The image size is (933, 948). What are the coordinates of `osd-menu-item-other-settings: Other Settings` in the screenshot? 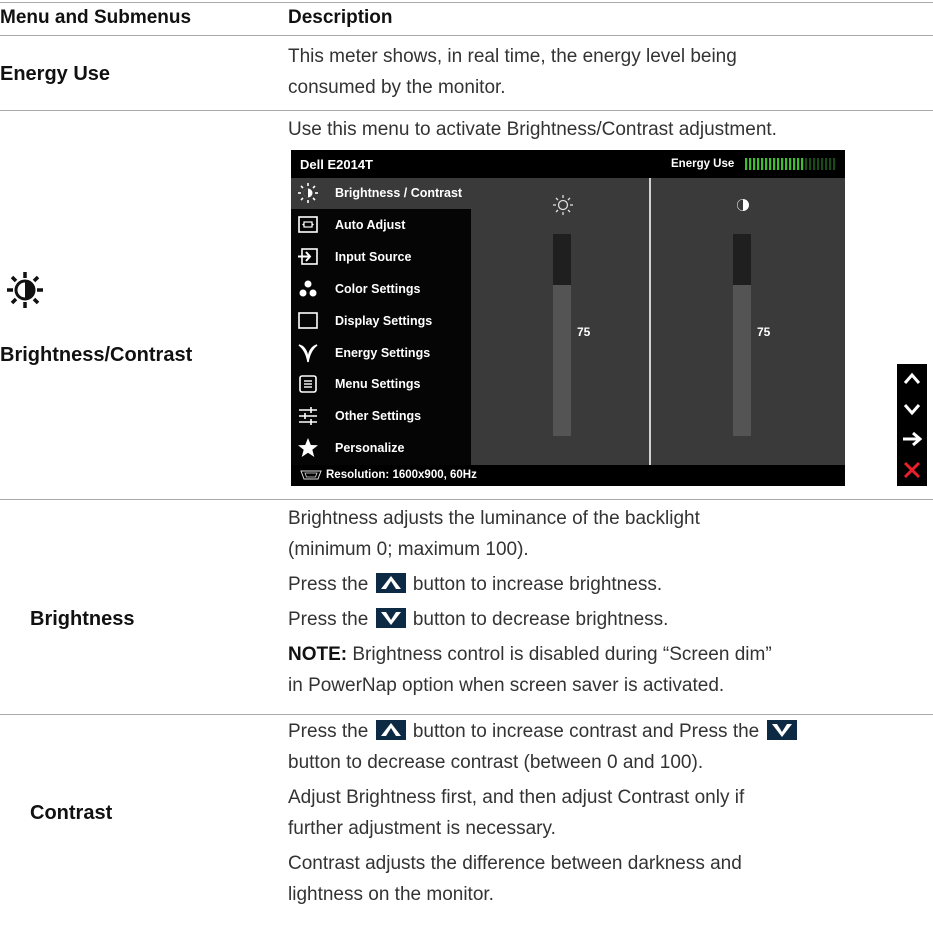 It's located at (381, 416).